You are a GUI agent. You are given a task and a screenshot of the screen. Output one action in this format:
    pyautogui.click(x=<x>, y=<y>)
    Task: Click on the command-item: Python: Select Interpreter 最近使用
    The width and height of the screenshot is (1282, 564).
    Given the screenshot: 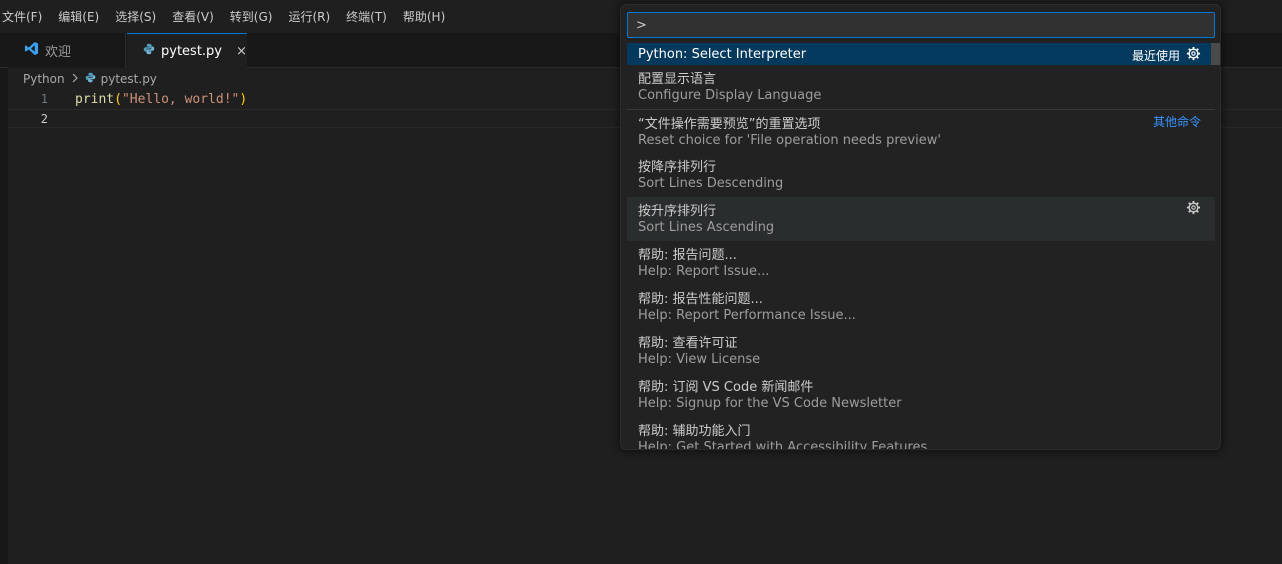 What is the action you would take?
    pyautogui.click(x=921, y=54)
    